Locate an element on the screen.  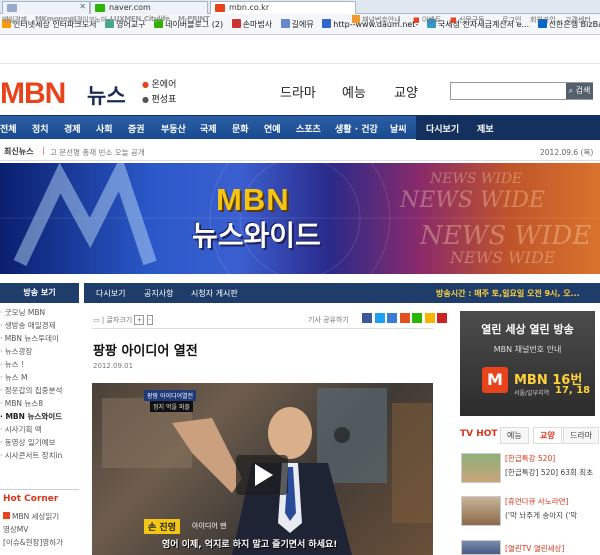
nav-item: 생활 · 건강 is located at coordinates (356, 128).